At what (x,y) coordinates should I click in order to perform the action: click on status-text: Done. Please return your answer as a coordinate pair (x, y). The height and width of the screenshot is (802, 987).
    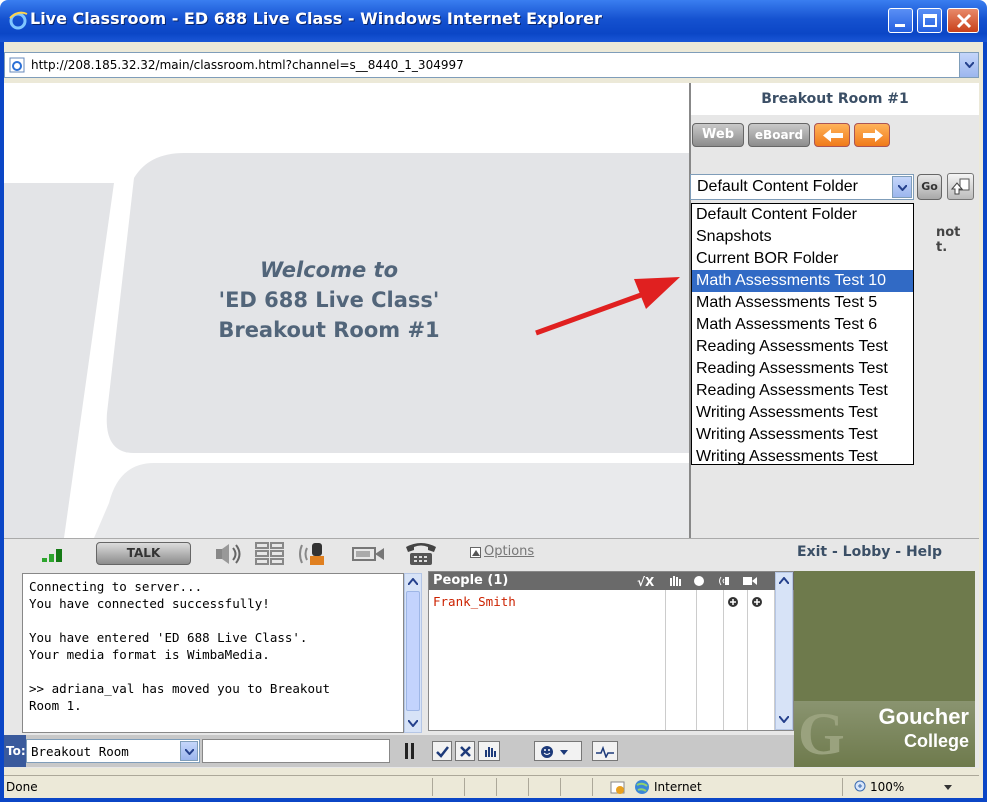
    Looking at the image, I should click on (22, 787).